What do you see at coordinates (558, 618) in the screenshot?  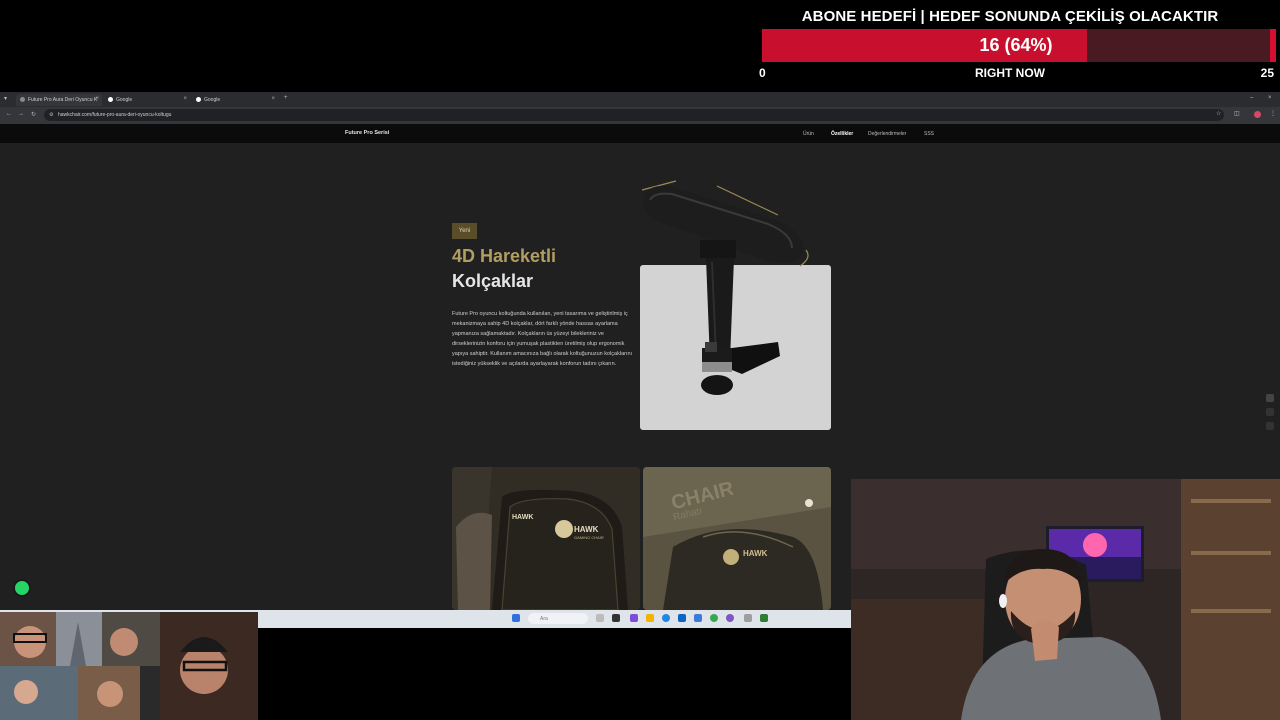 I see `taskbar-search: Ara` at bounding box center [558, 618].